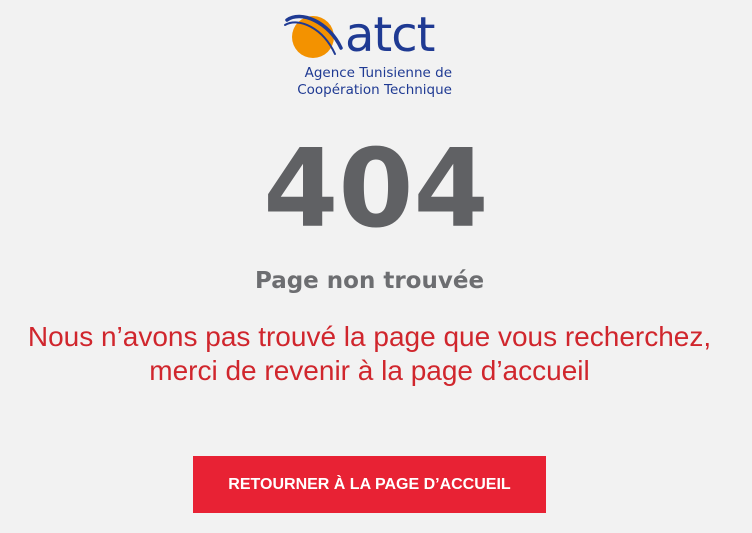 The height and width of the screenshot is (533, 752). Describe the element at coordinates (390, 35) in the screenshot. I see `logo-wordmark: atct` at that location.